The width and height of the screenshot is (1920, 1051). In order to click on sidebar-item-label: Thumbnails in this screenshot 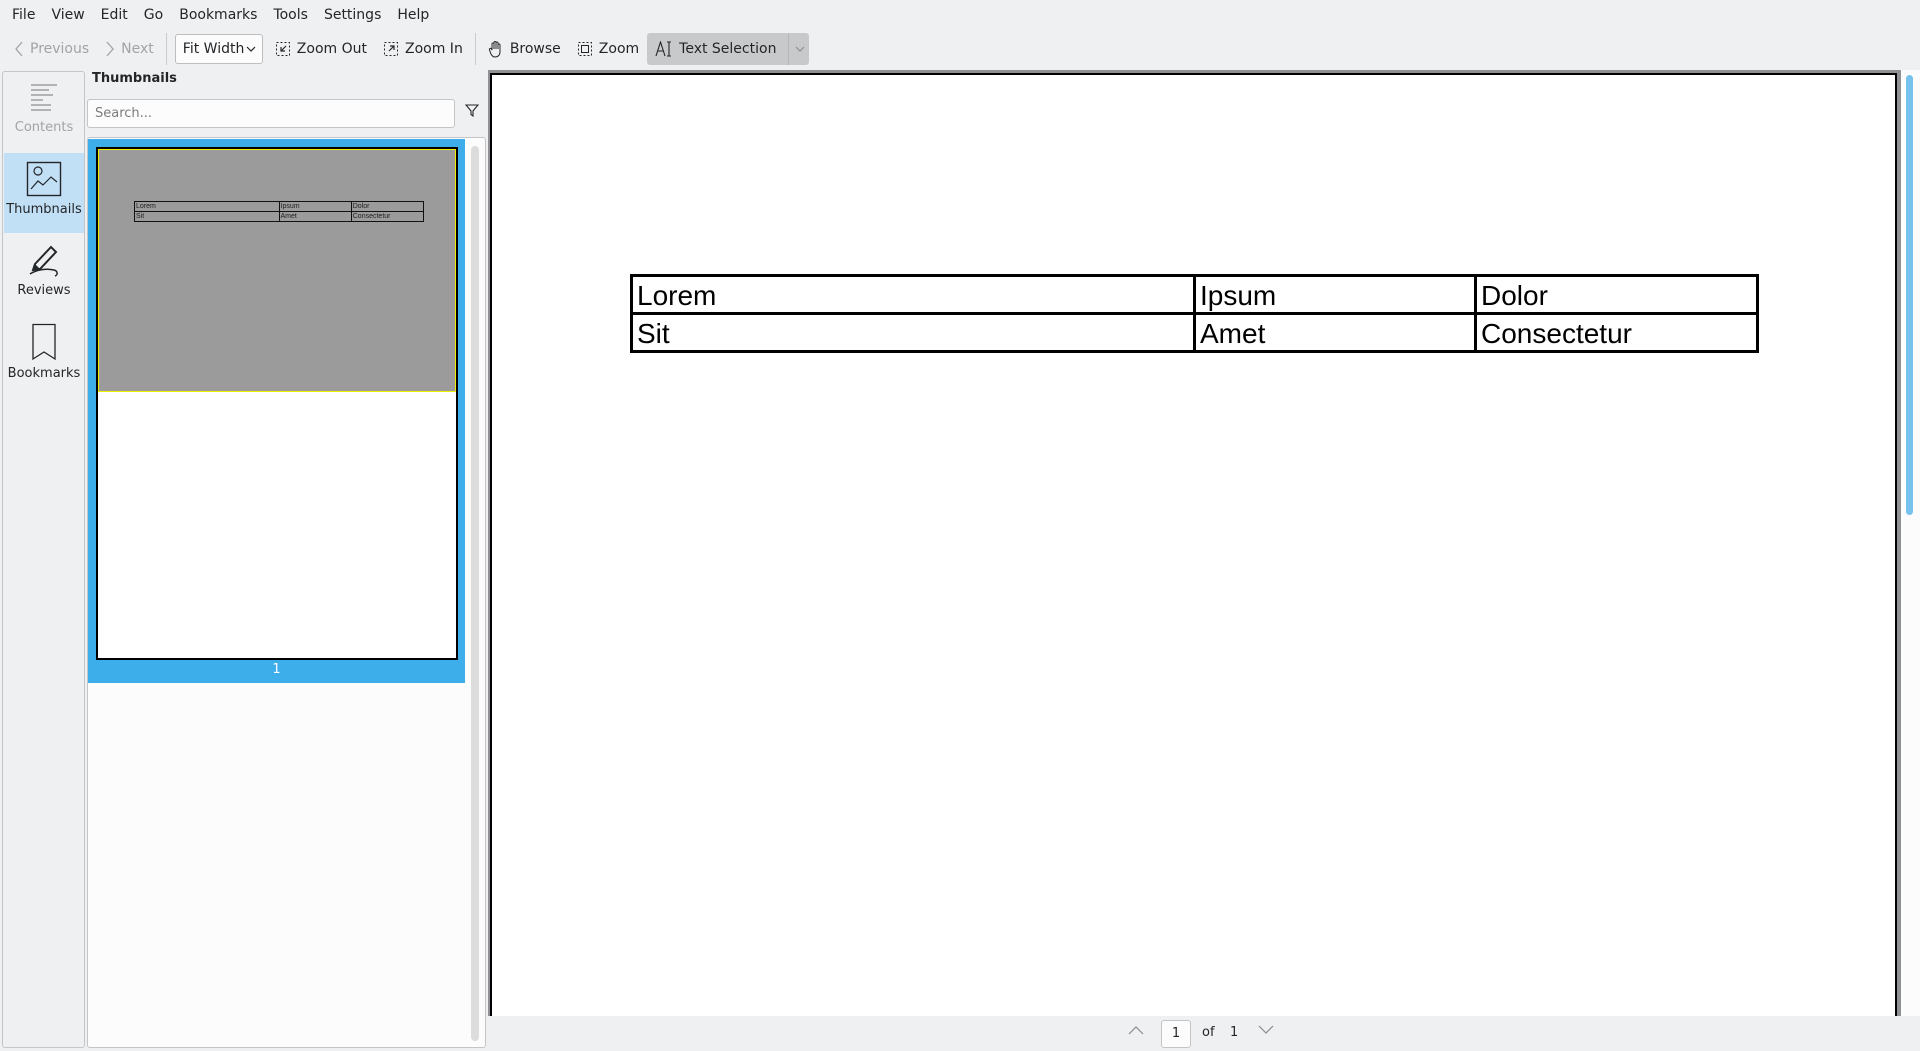, I will do `click(44, 209)`.